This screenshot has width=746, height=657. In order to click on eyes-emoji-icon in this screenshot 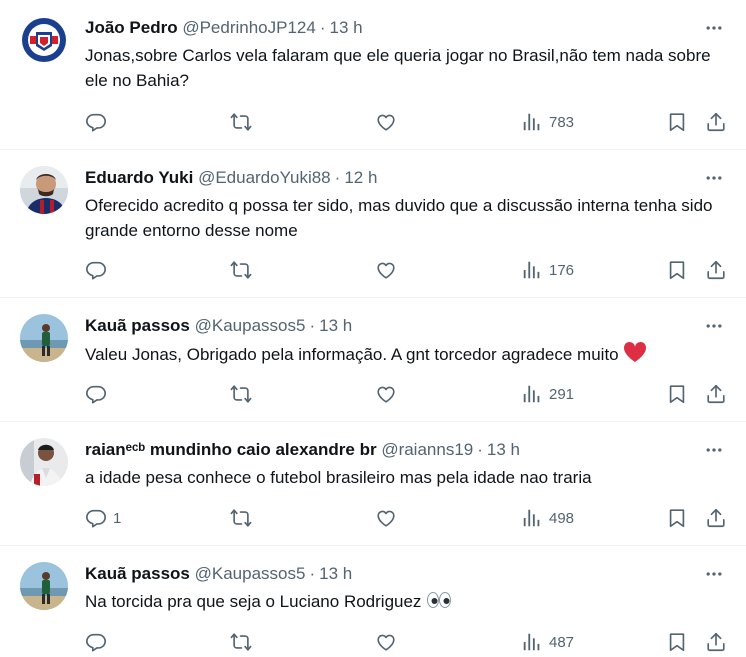, I will do `click(439, 600)`.